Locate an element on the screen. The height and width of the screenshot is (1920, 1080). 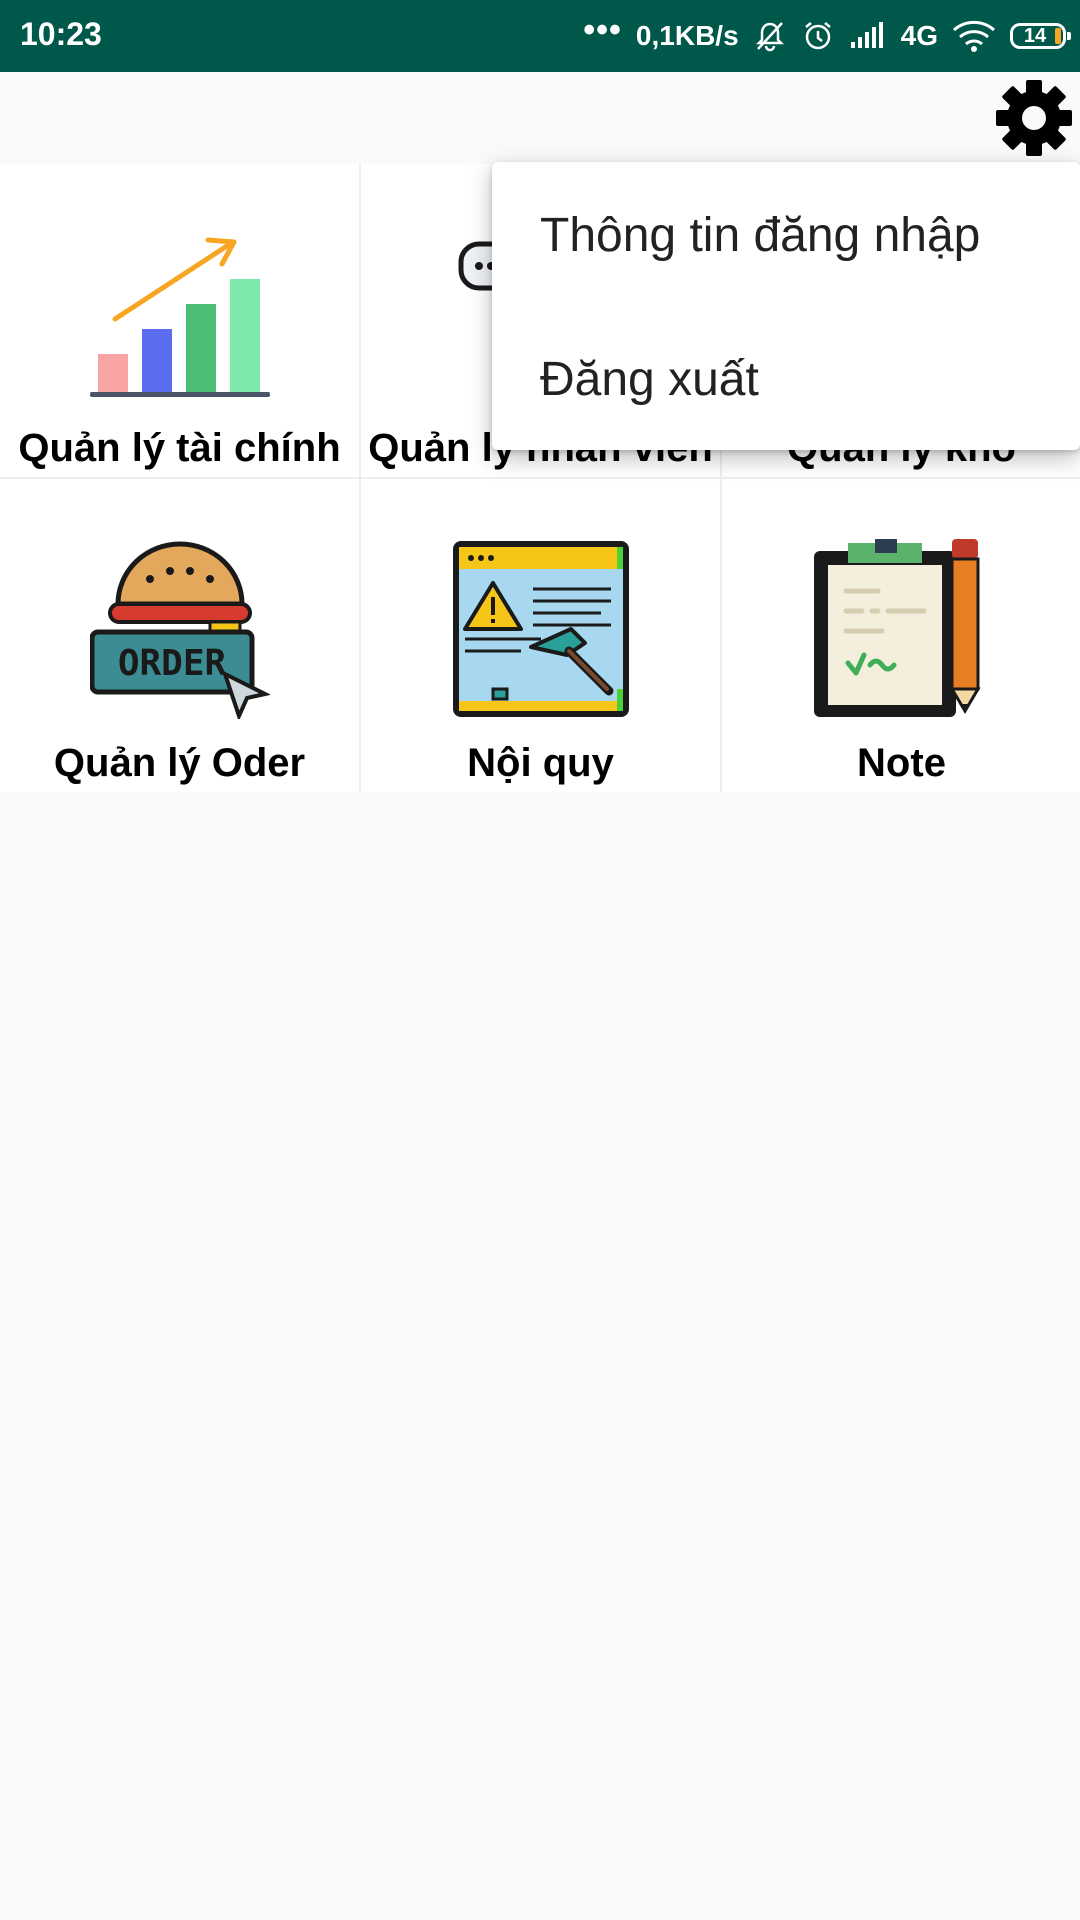
network-type: 4G is located at coordinates (919, 35).